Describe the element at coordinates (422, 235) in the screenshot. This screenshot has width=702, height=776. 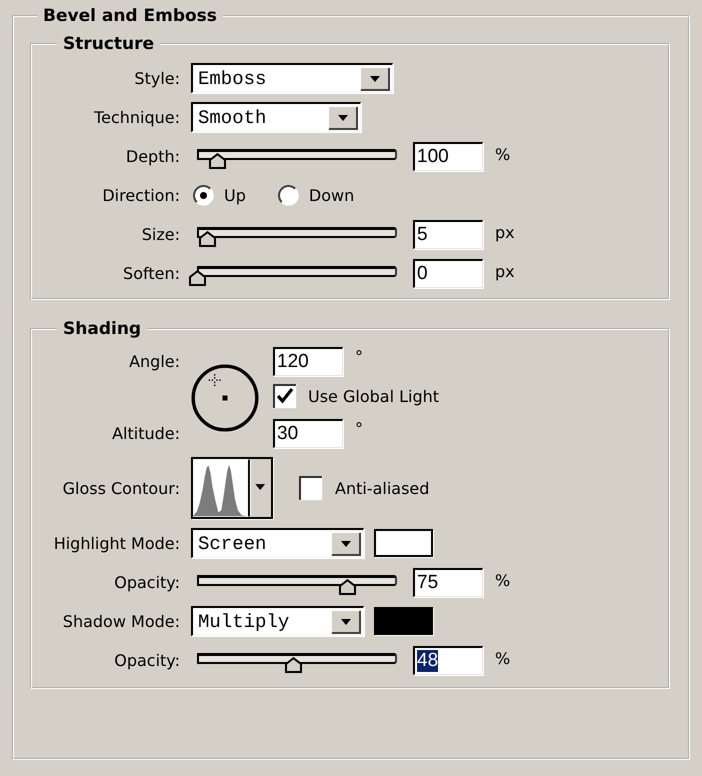
I see `input-text: 5` at that location.